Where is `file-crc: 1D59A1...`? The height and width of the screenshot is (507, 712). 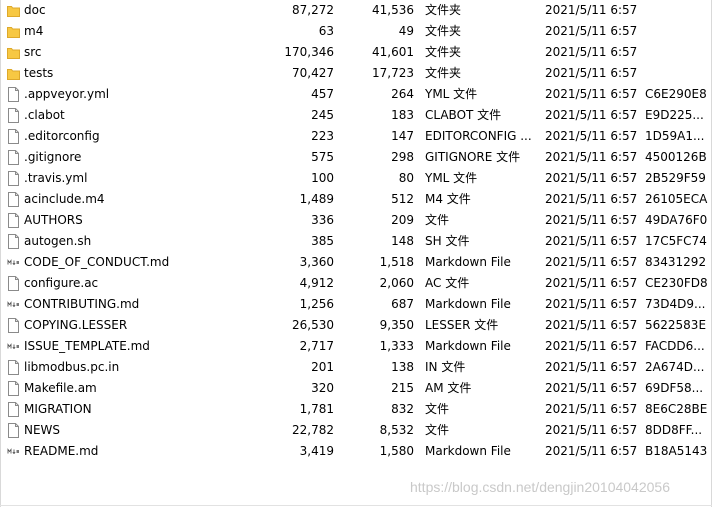
file-crc: 1D59A1... is located at coordinates (675, 136).